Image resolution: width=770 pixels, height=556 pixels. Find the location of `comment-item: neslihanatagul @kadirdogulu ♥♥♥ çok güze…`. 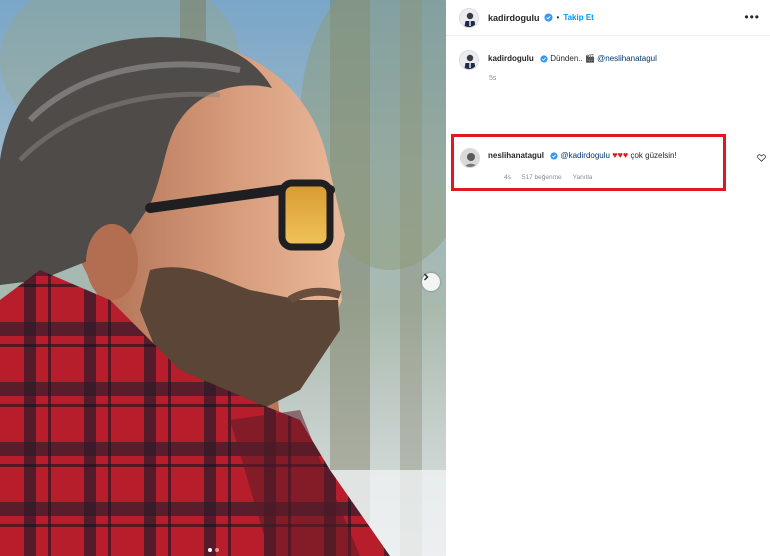

comment-item: neslihanatagul @kadirdogulu ♥♥♥ çok güze… is located at coordinates (568, 164).